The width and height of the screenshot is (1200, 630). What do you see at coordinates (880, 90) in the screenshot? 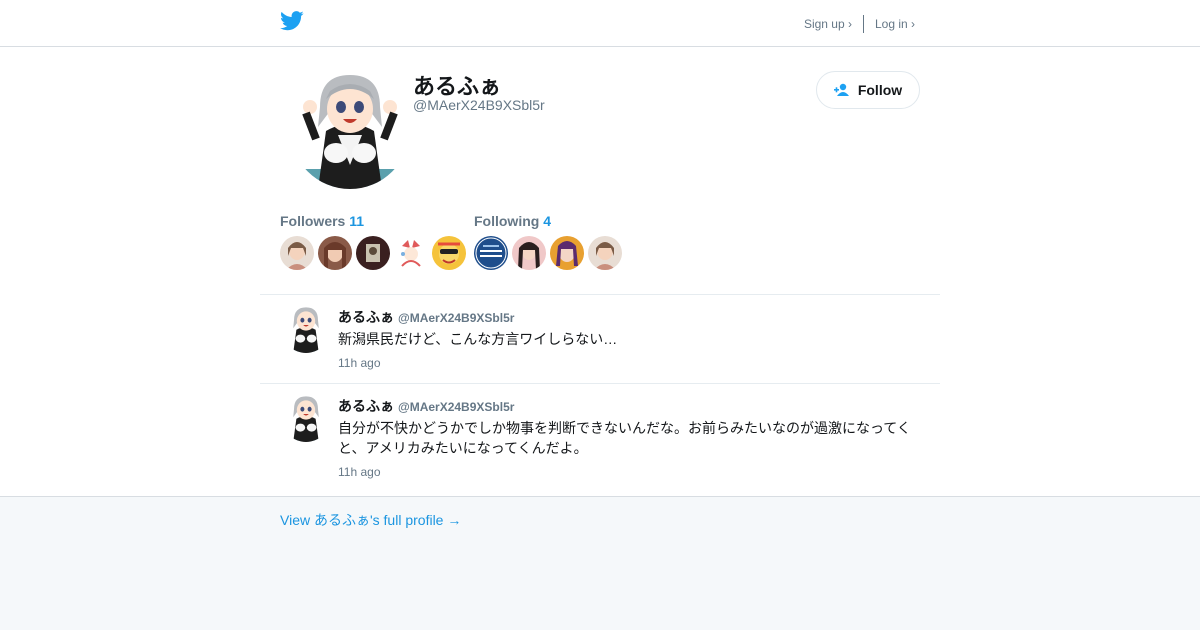
I see `follow-label: Follow` at bounding box center [880, 90].